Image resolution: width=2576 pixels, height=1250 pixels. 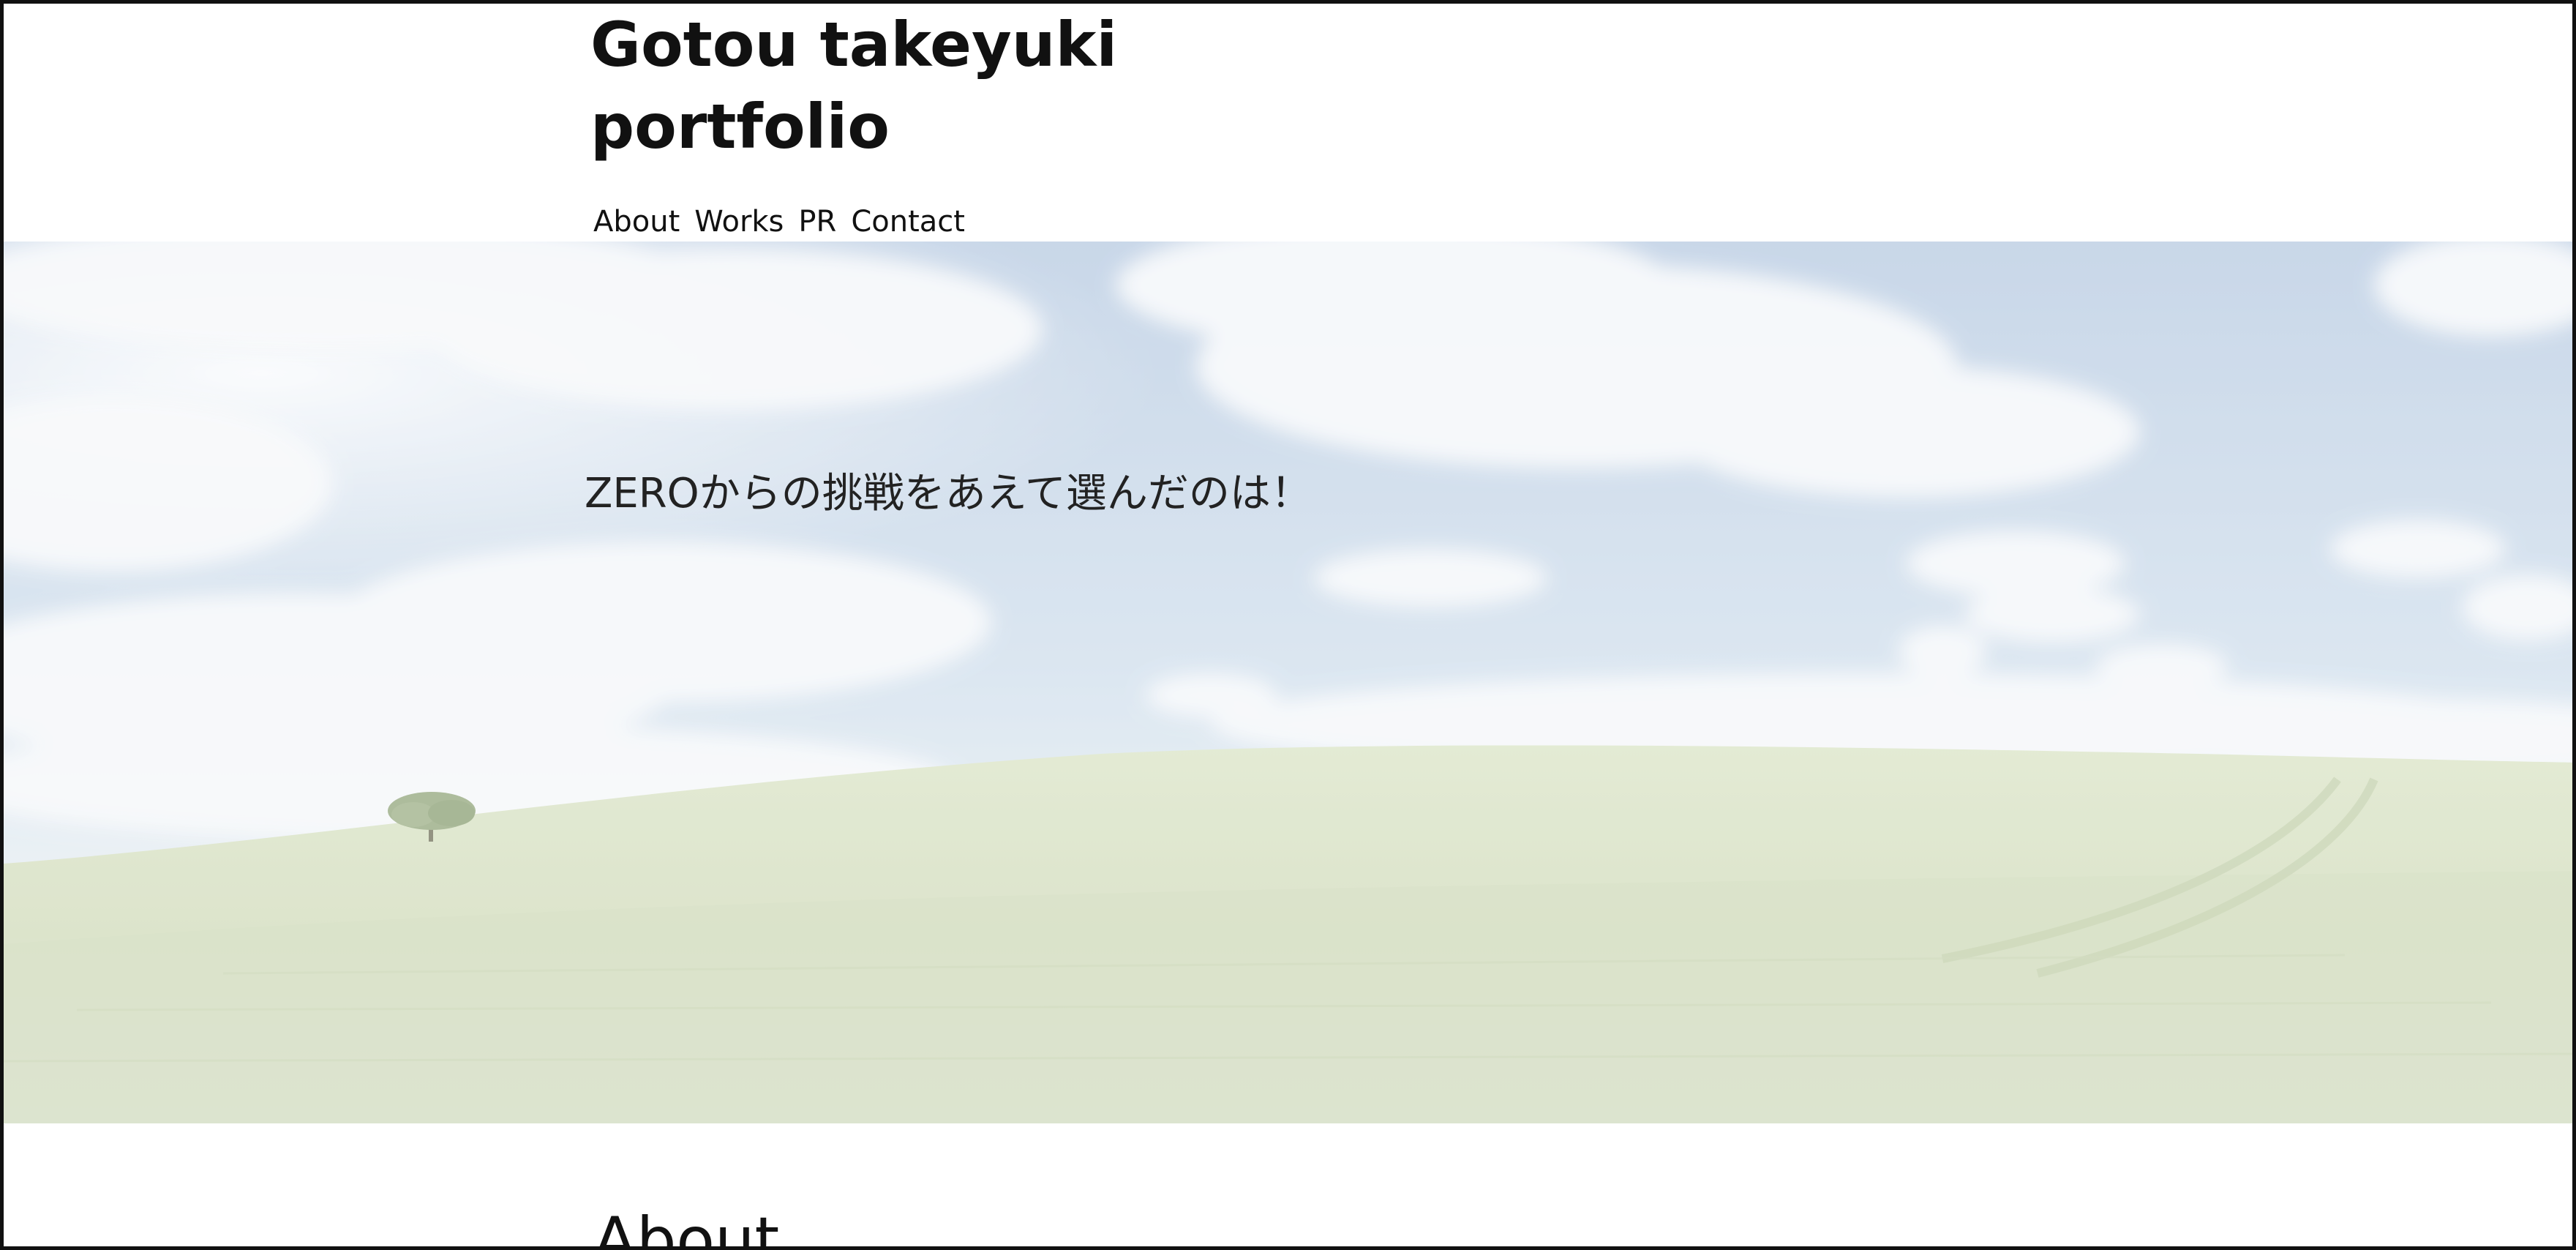 I want to click on about-heading: About, so click(x=686, y=1227).